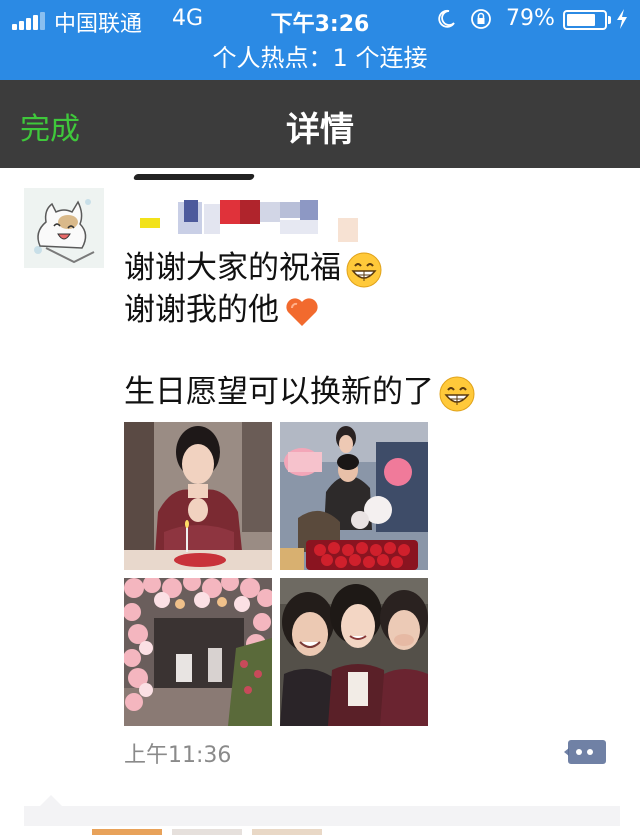 This screenshot has width=640, height=839. What do you see at coordinates (198, 652) in the screenshot?
I see `photo-balloon-party` at bounding box center [198, 652].